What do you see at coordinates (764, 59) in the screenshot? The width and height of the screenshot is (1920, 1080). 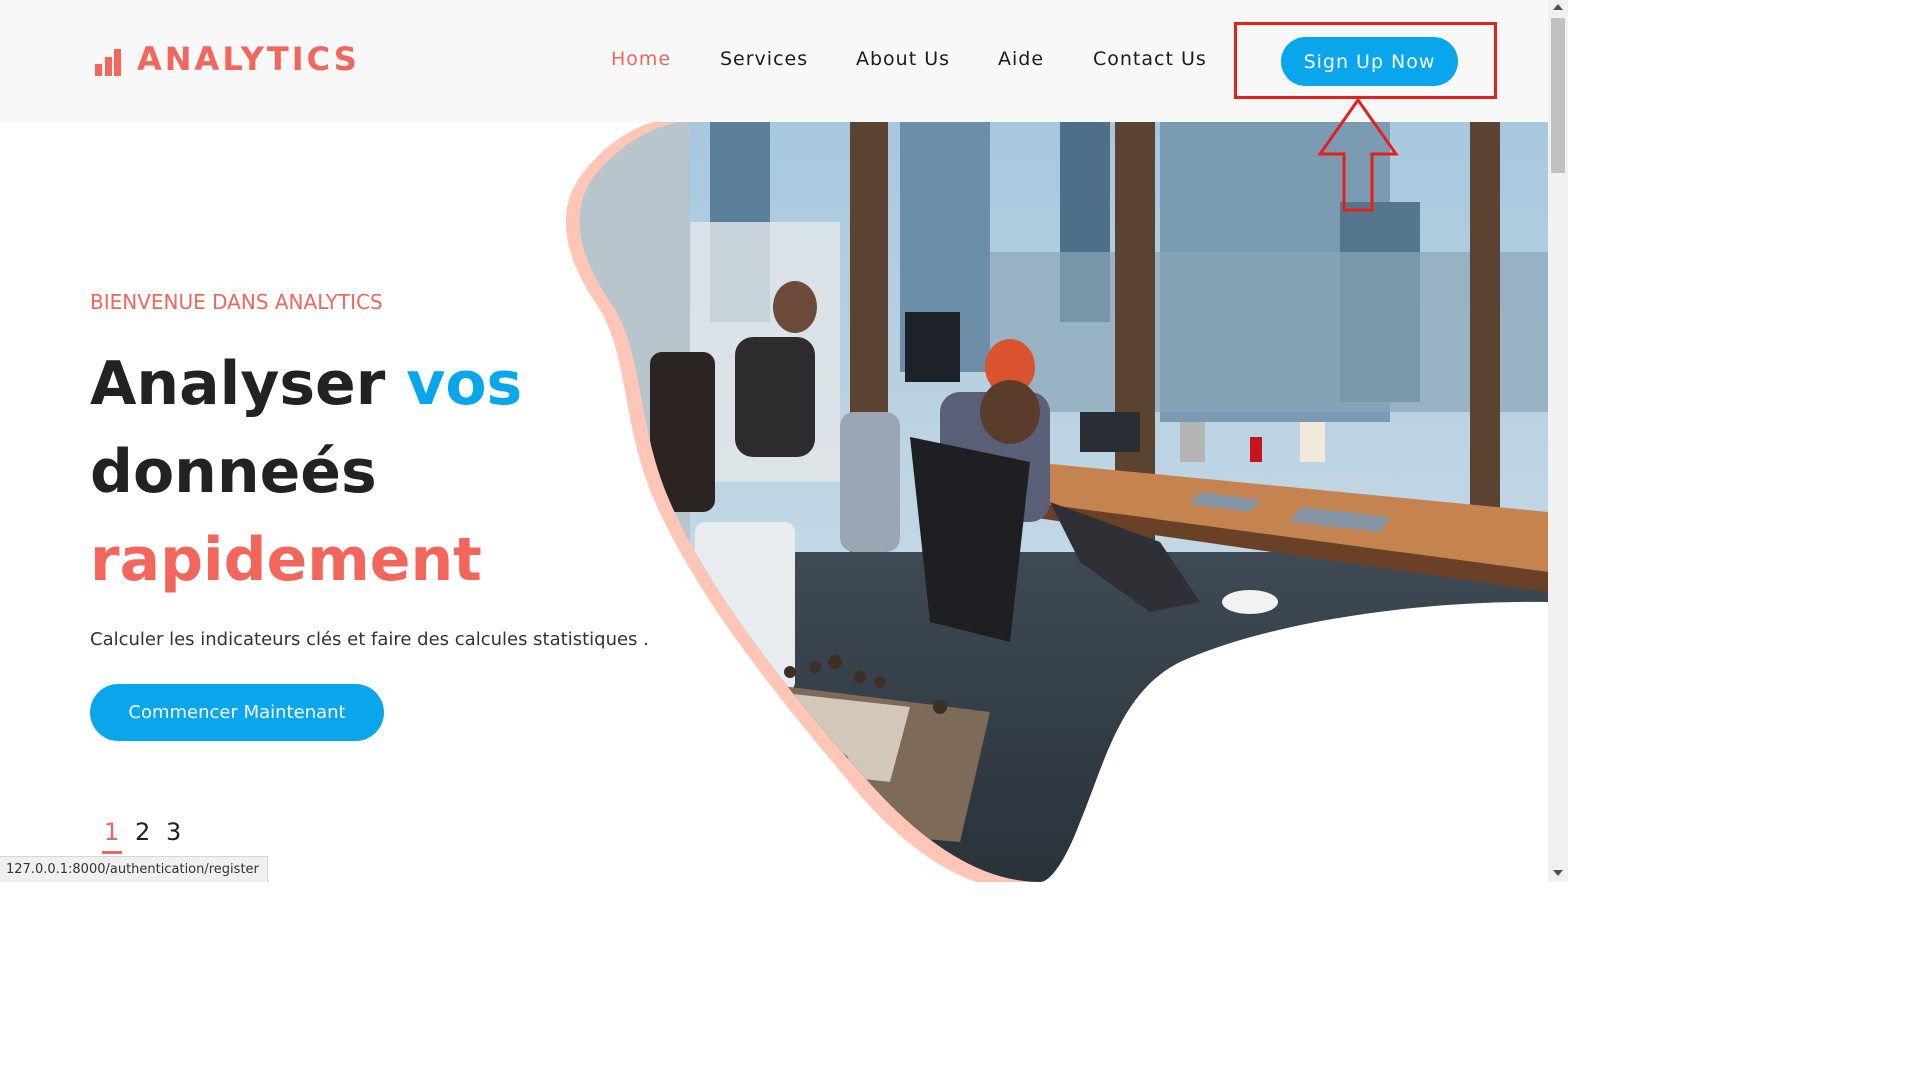 I see `nav-item-services: Services` at bounding box center [764, 59].